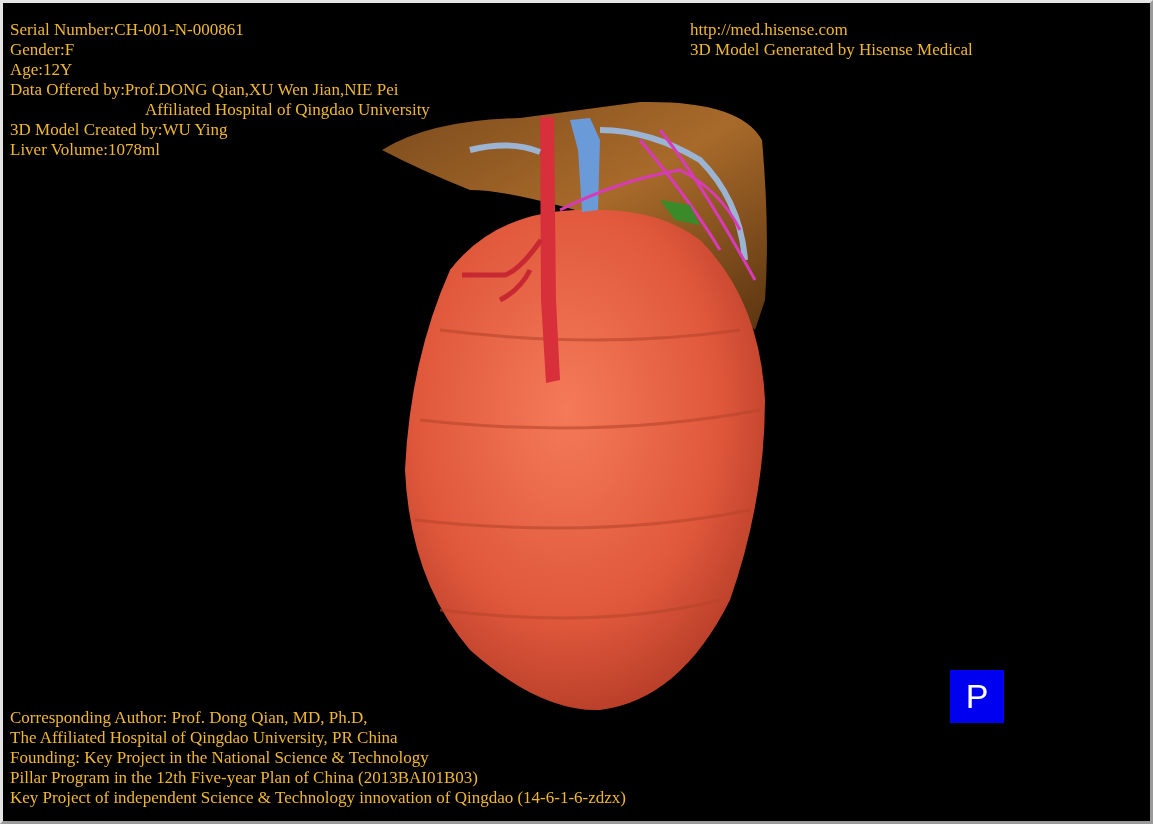  I want to click on credit-text: The Affiliated Hospital of Qingdao University, PR China, so click(204, 738).